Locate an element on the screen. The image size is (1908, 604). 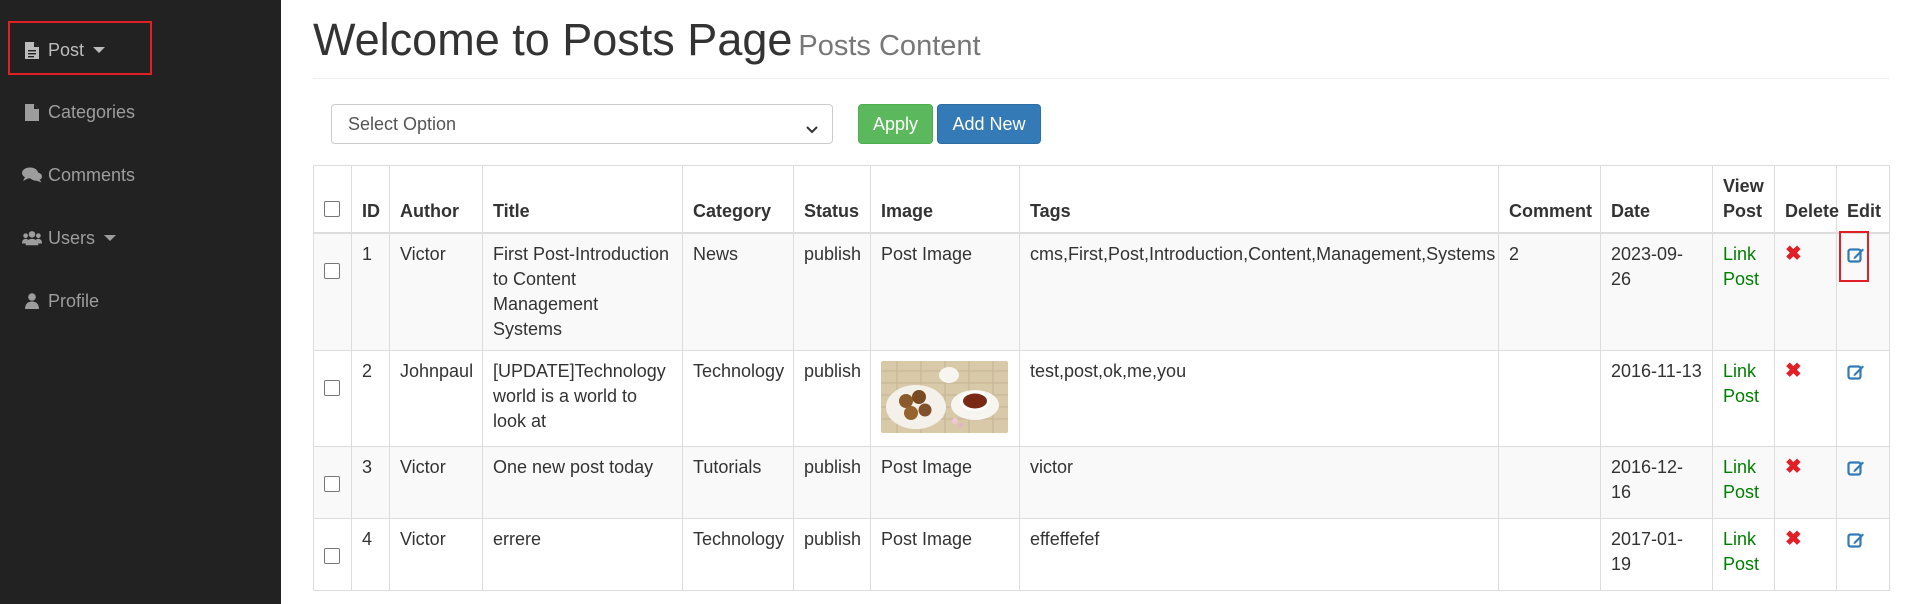
cell-id: 4 is located at coordinates (370, 554).